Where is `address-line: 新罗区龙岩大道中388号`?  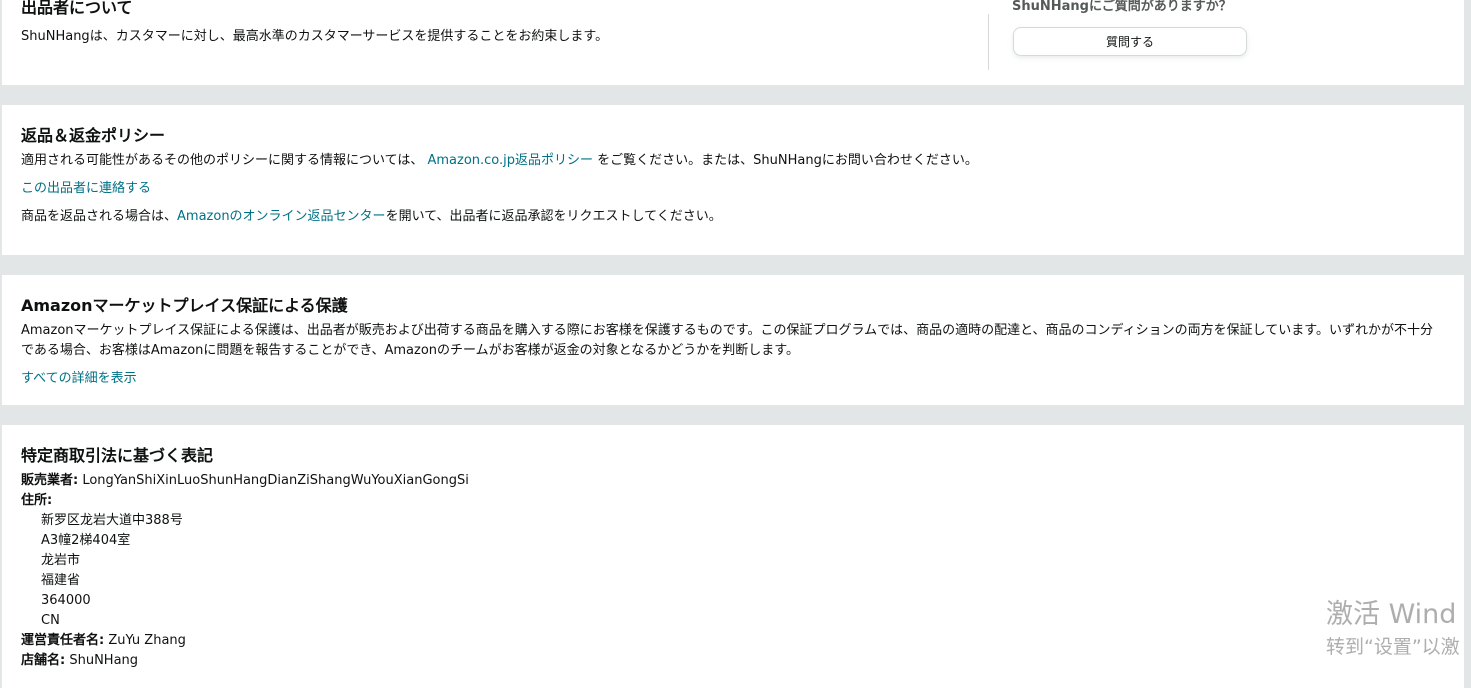 address-line: 新罗区龙岩大道中388号 is located at coordinates (112, 520).